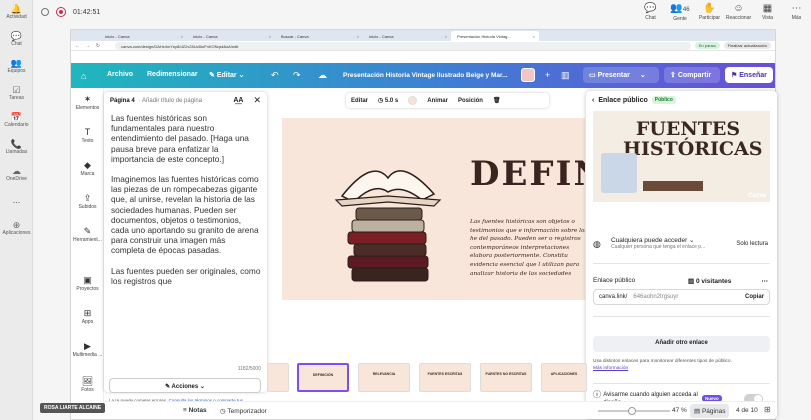 The width and height of the screenshot is (811, 420). What do you see at coordinates (297, 75) in the screenshot?
I see `redo-icon: ↷` at bounding box center [297, 75].